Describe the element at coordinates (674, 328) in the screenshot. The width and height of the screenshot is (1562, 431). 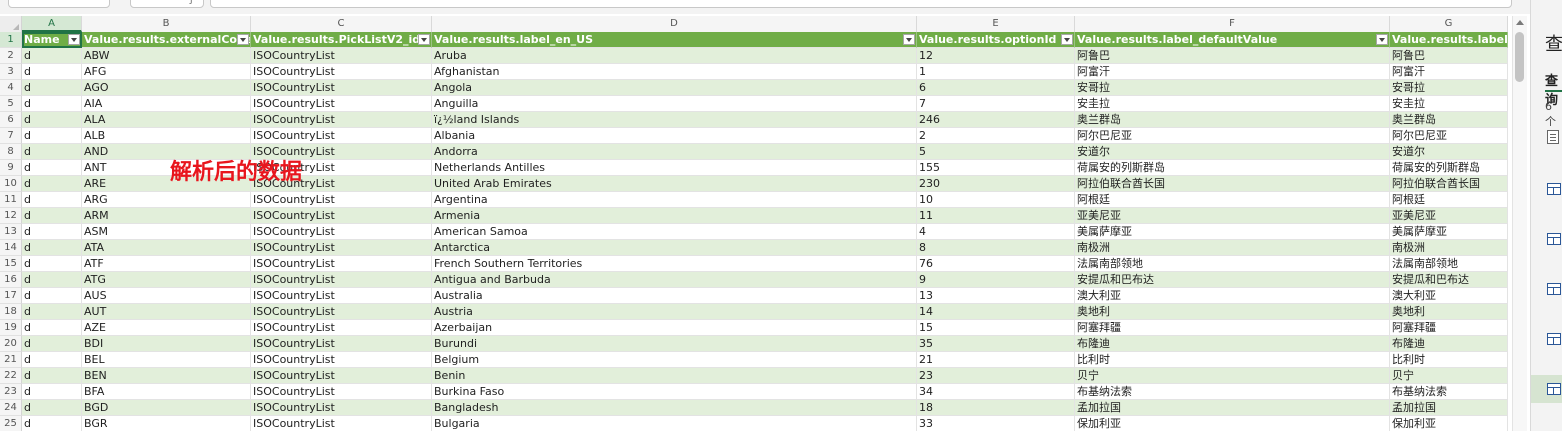
I see `table-cell: Azerbaijan` at that location.